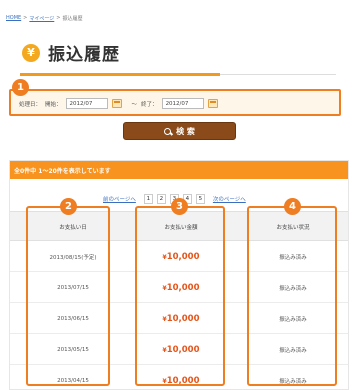  Describe the element at coordinates (149, 104) in the screenshot. I see `end-label: 終了：` at that location.